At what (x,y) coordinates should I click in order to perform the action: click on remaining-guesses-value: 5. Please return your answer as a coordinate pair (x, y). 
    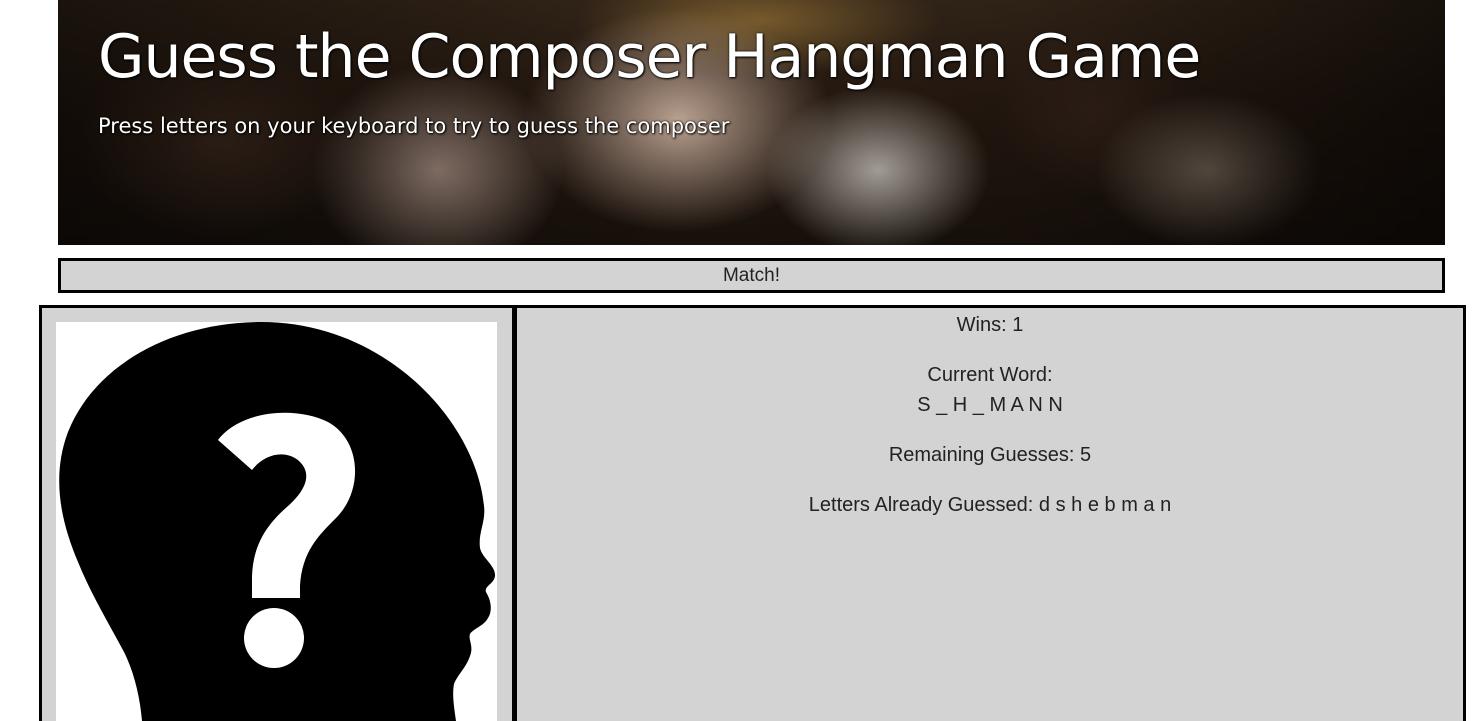
    Looking at the image, I should click on (1086, 455).